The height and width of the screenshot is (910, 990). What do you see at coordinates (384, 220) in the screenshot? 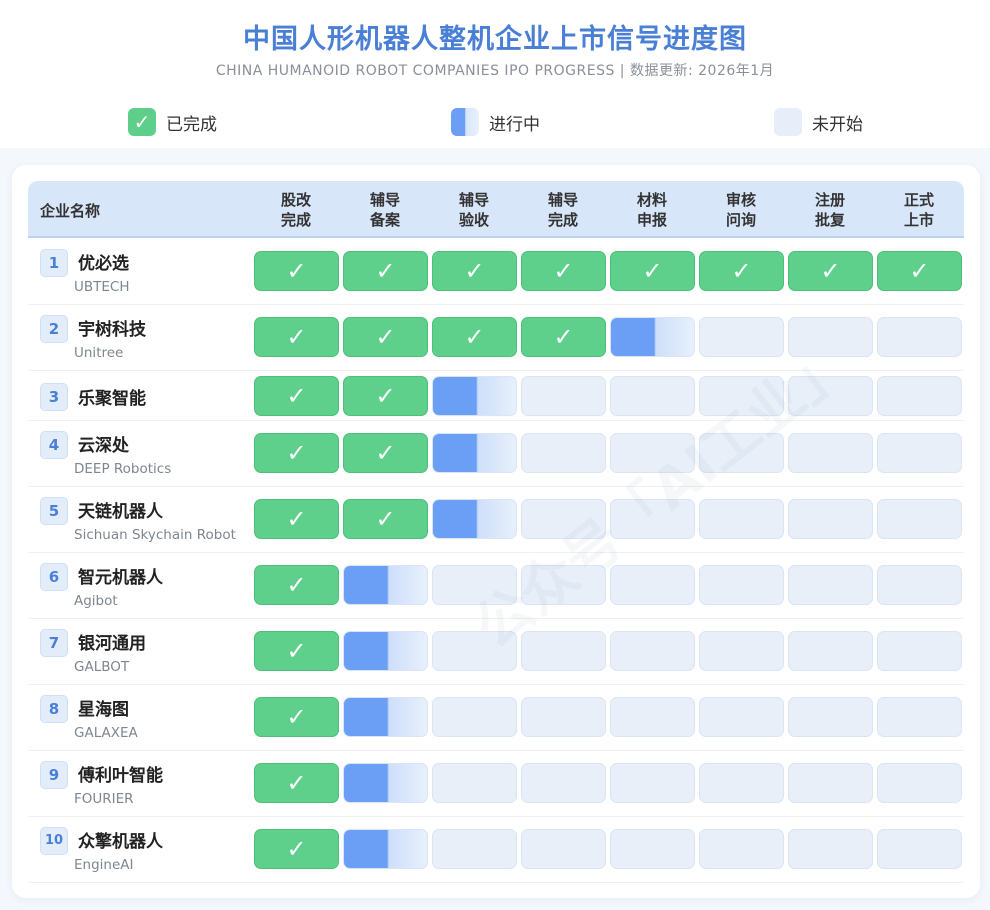
I see `header-stage-line2: 备案` at bounding box center [384, 220].